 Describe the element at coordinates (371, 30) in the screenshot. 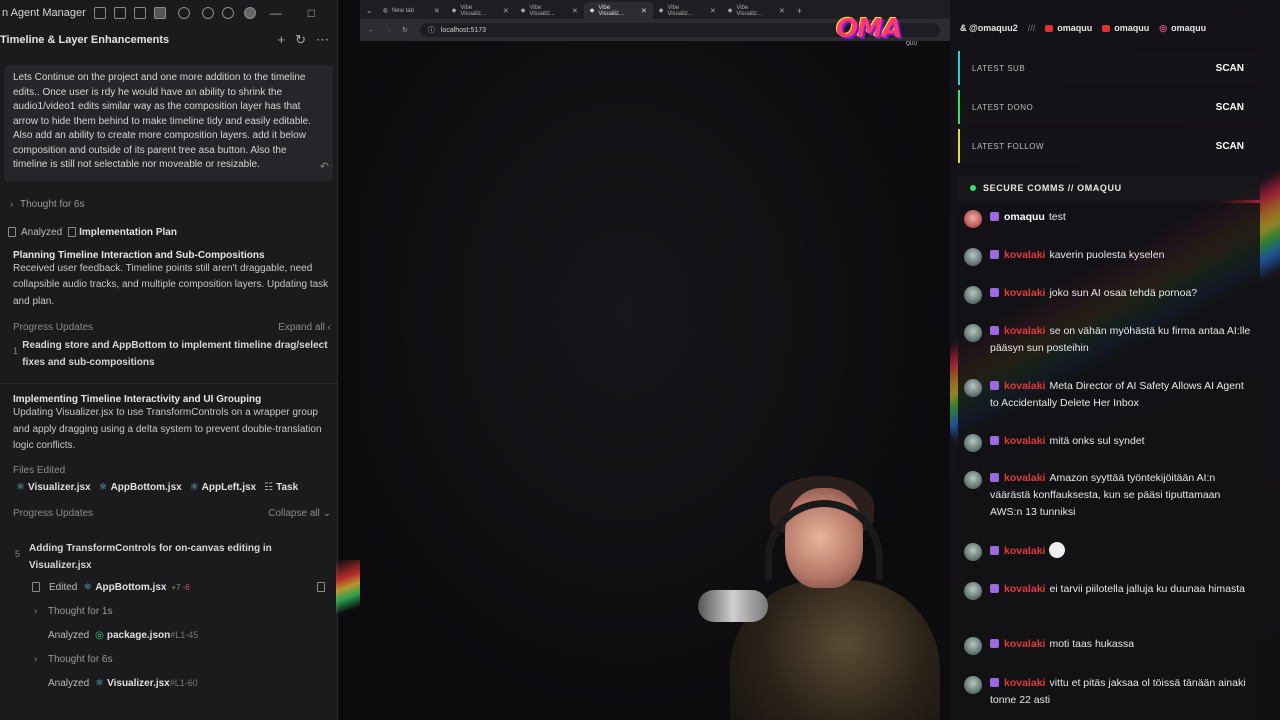

I see `back-icon: ←` at that location.